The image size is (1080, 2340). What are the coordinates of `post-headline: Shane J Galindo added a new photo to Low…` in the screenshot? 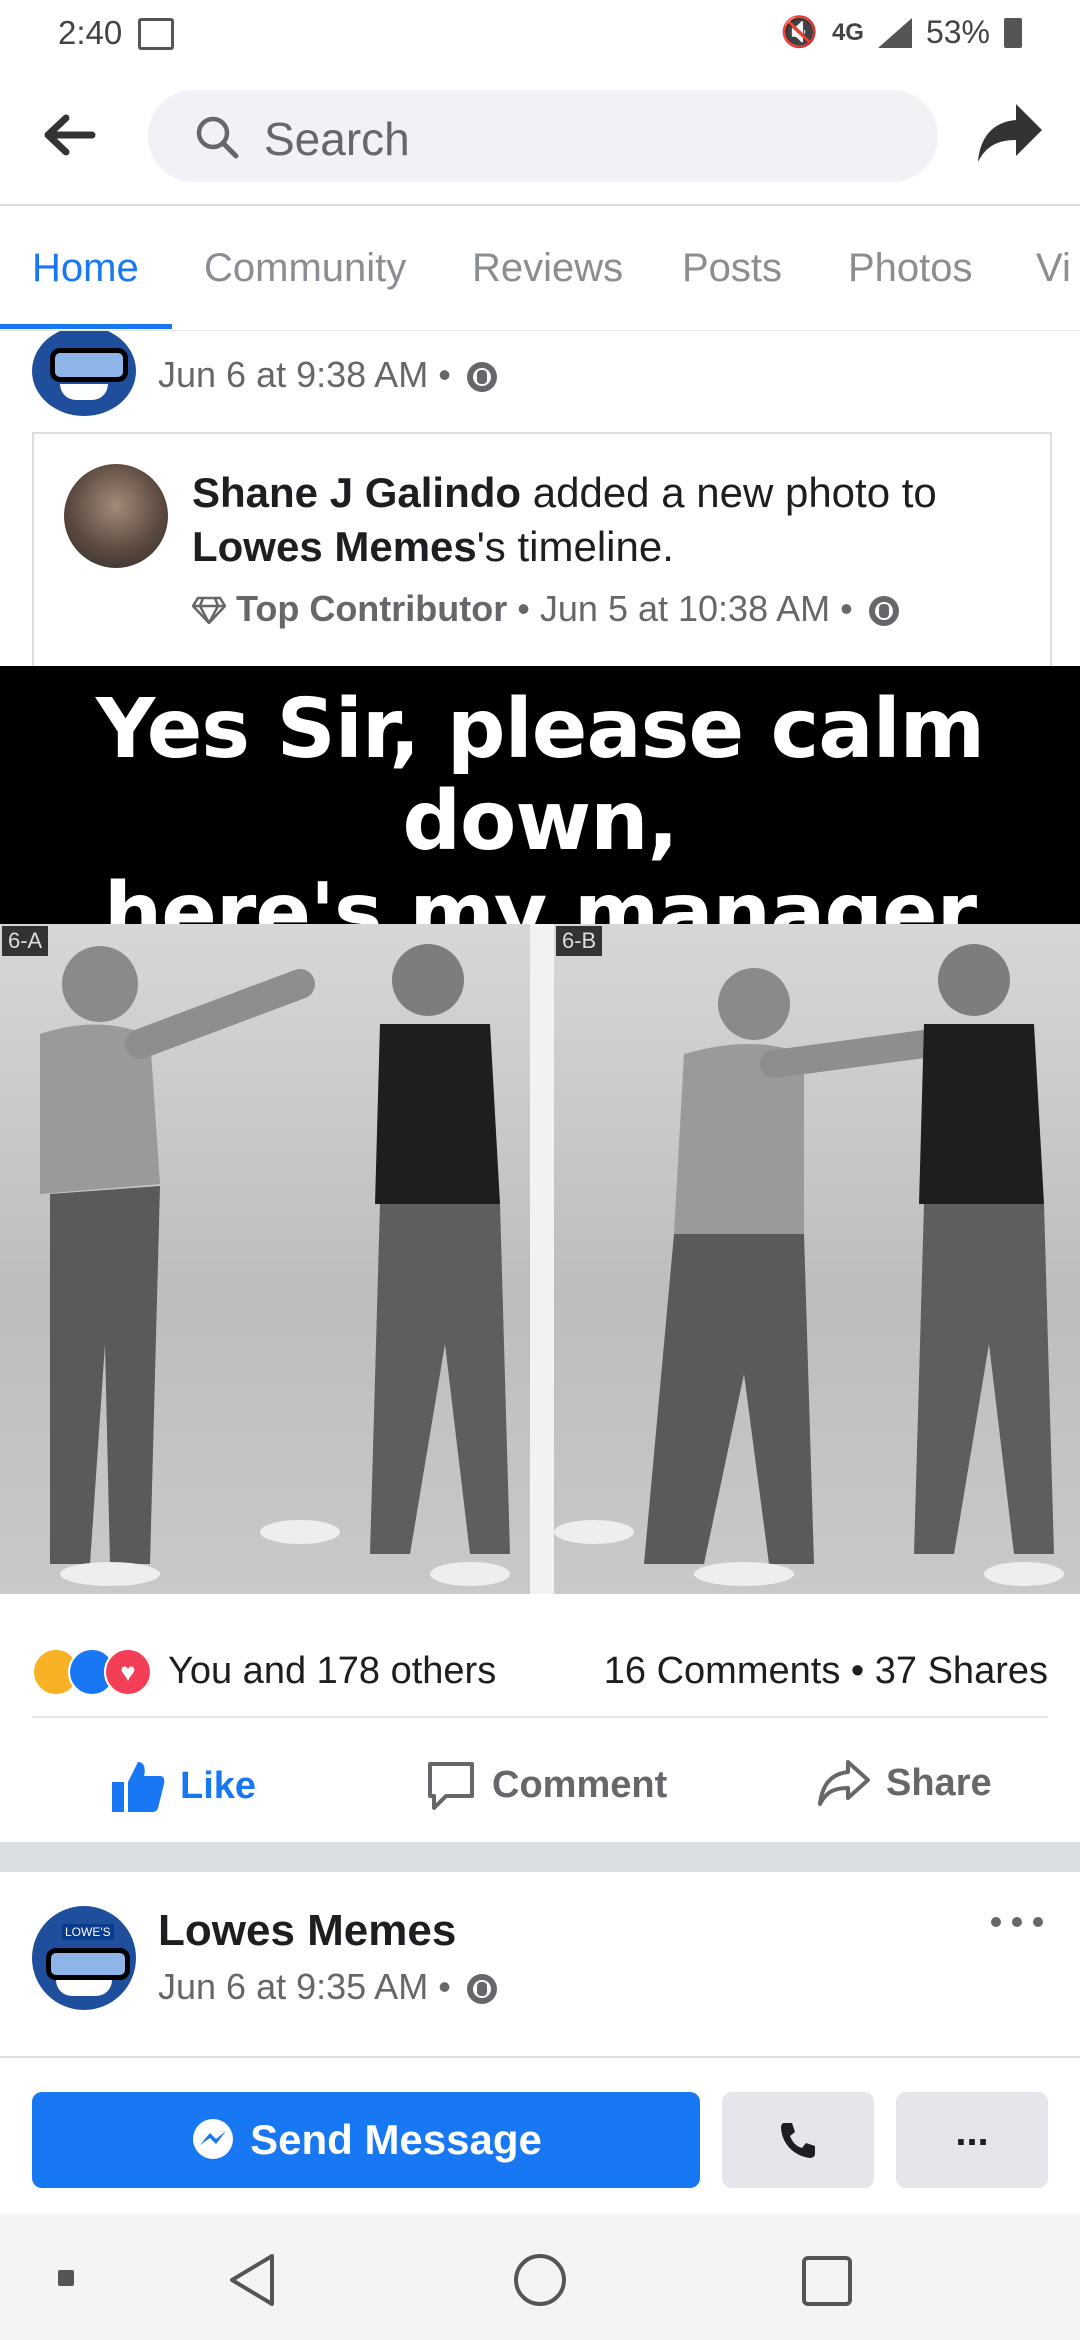 It's located at (612, 520).